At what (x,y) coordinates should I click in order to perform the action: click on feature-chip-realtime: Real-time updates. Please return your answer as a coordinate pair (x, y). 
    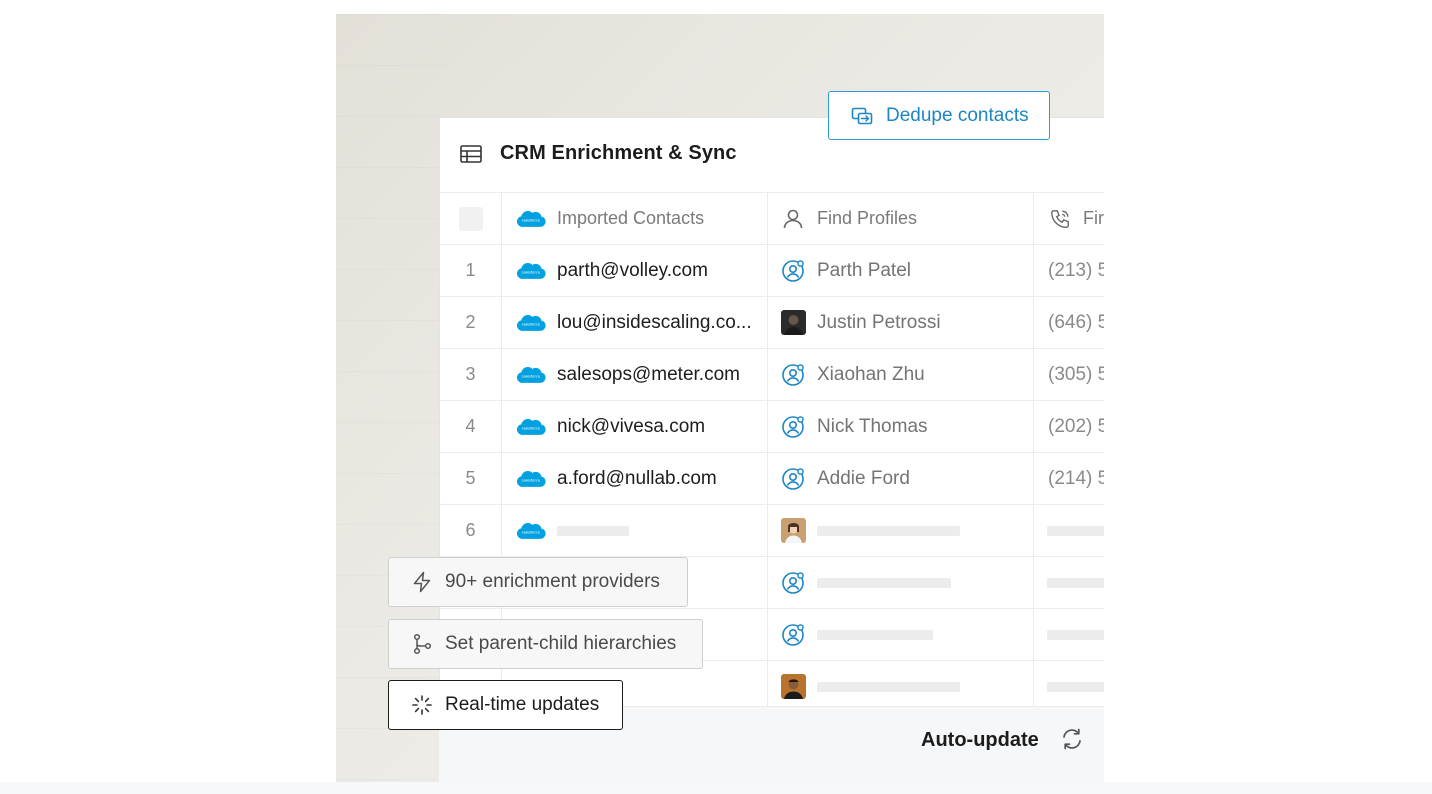
    Looking at the image, I should click on (505, 705).